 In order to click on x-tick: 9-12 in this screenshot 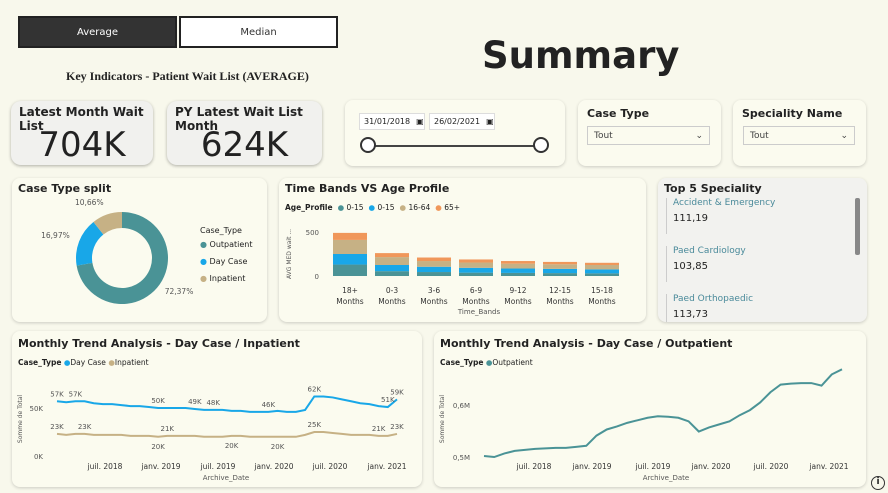, I will do `click(517, 290)`.